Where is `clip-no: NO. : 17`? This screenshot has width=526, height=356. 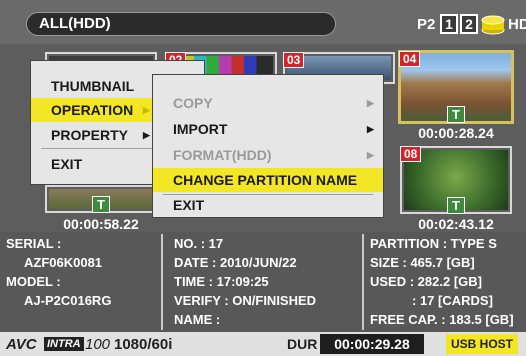 clip-no: NO. : 17 is located at coordinates (199, 243).